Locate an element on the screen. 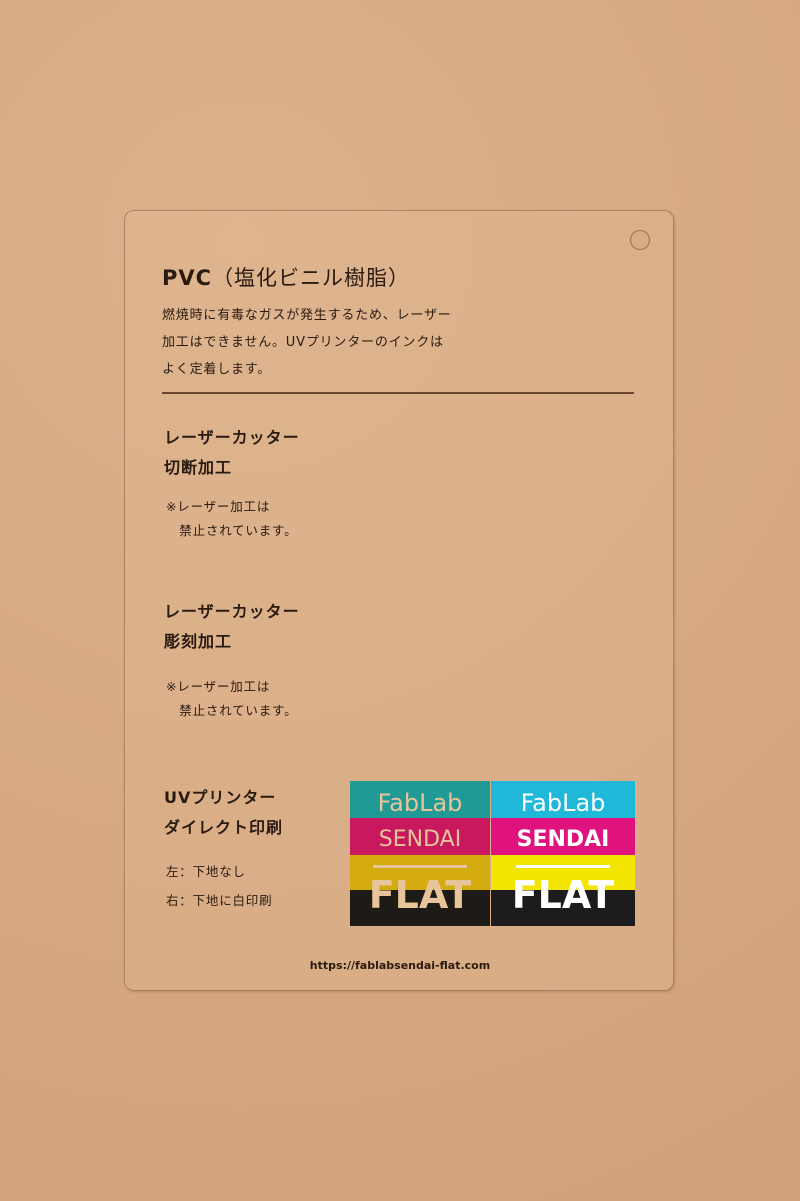 Image resolution: width=800 pixels, height=1201 pixels. heading-line: 切断加工 is located at coordinates (198, 467).